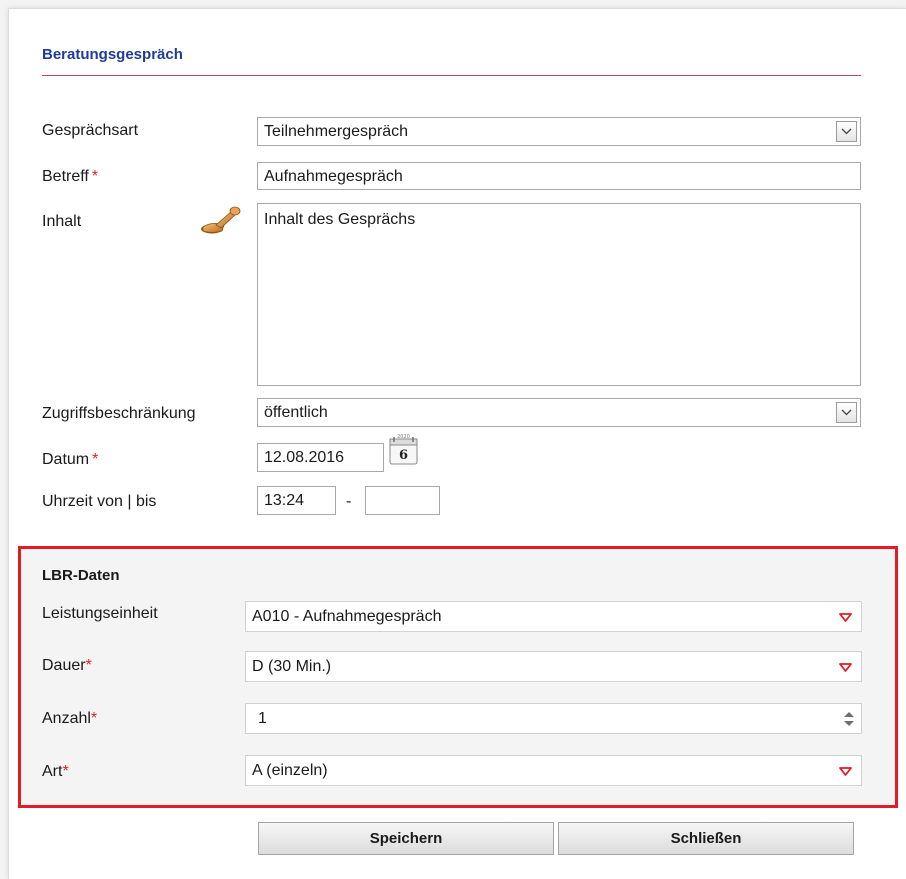  Describe the element at coordinates (112, 54) in the screenshot. I see `section-title: Beratungsgespräch` at that location.